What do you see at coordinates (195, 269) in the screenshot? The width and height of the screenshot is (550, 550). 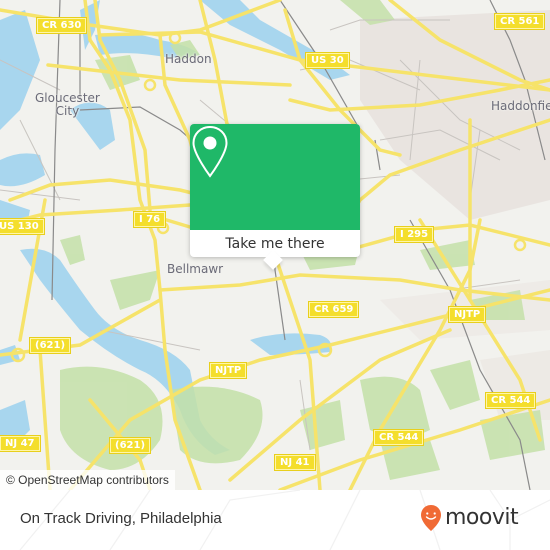 I see `place-label-bellmawr: Bellmawr` at bounding box center [195, 269].